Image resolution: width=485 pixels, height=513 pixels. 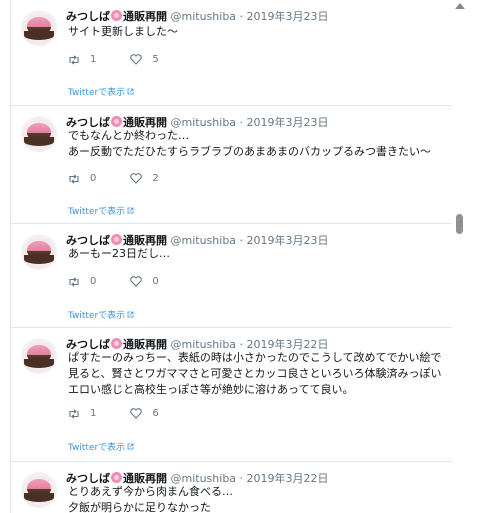 I want to click on like-button: 2, so click(x=144, y=178).